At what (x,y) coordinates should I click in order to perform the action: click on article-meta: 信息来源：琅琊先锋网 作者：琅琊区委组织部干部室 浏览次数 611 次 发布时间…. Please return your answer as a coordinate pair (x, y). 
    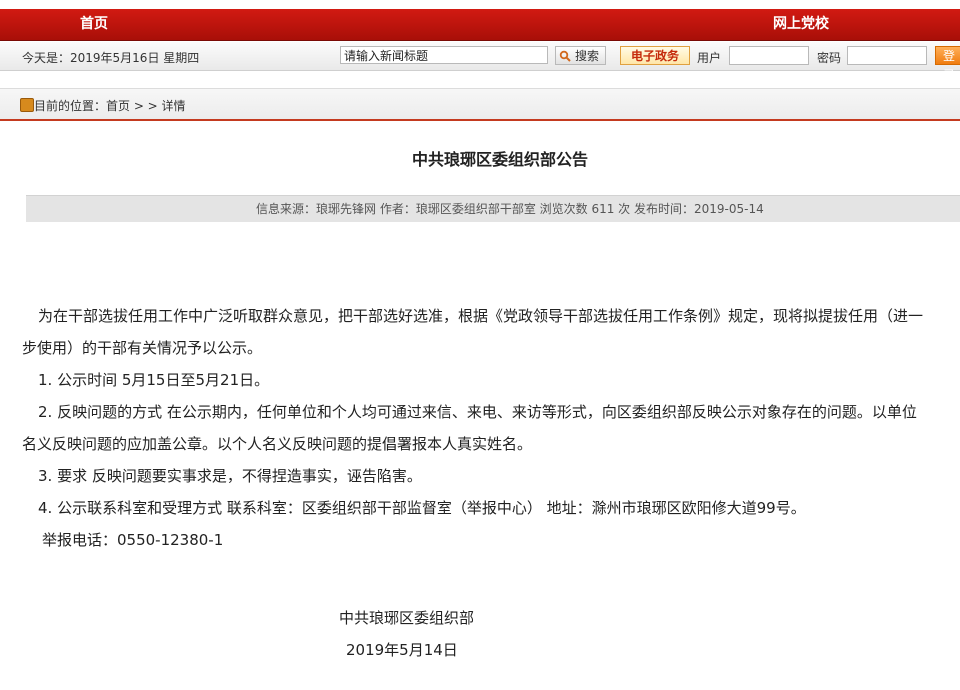
    Looking at the image, I should click on (510, 209).